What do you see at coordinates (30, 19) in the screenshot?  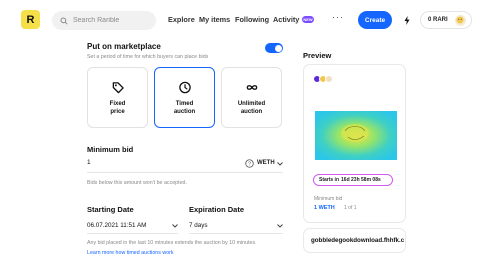 I see `rarible-logo: R` at bounding box center [30, 19].